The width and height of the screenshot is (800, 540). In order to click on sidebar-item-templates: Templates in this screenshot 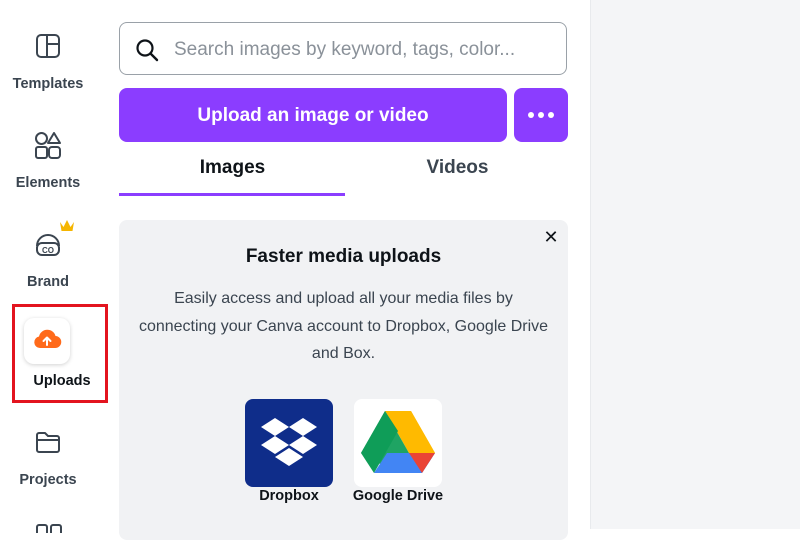, I will do `click(48, 48)`.